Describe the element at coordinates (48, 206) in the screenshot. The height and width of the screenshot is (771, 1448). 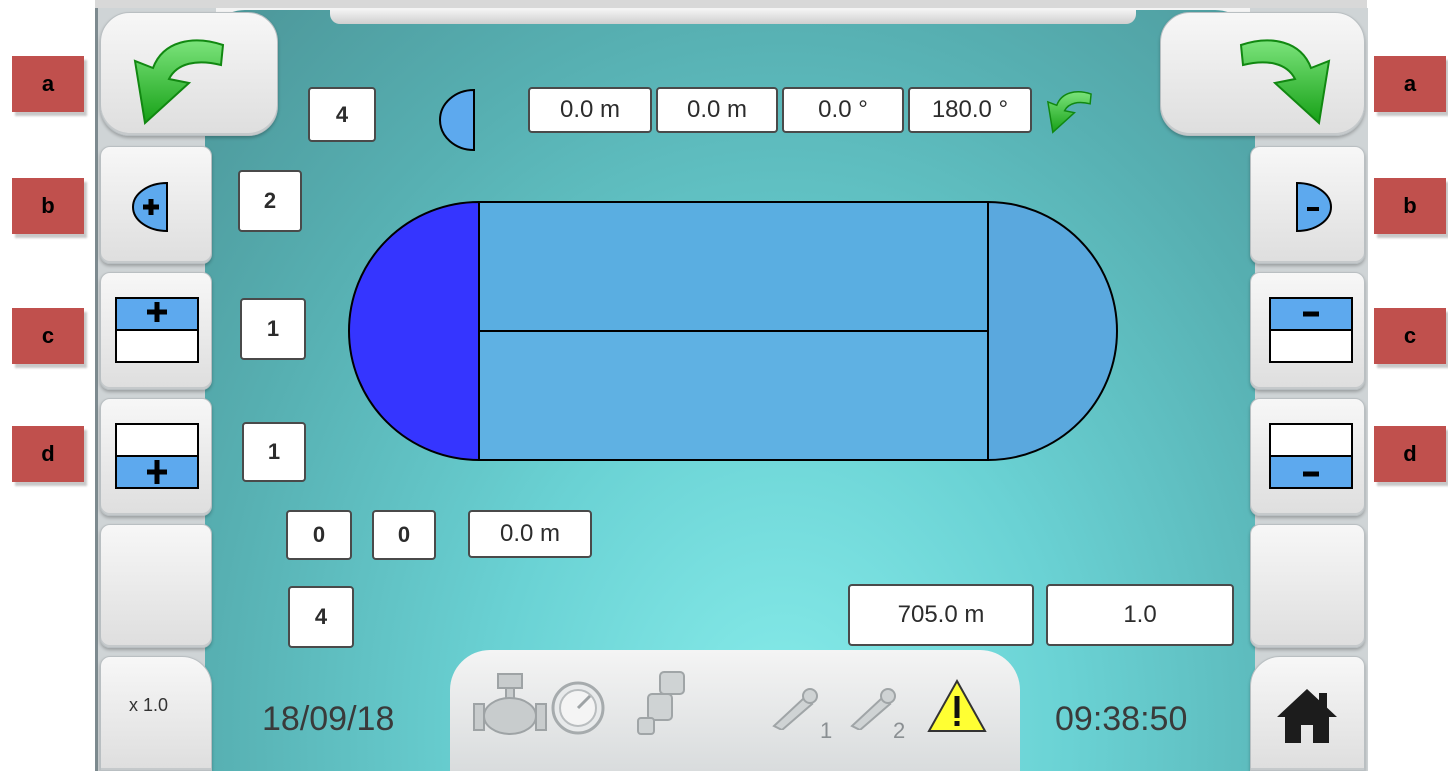
I see `label-left-b: b` at that location.